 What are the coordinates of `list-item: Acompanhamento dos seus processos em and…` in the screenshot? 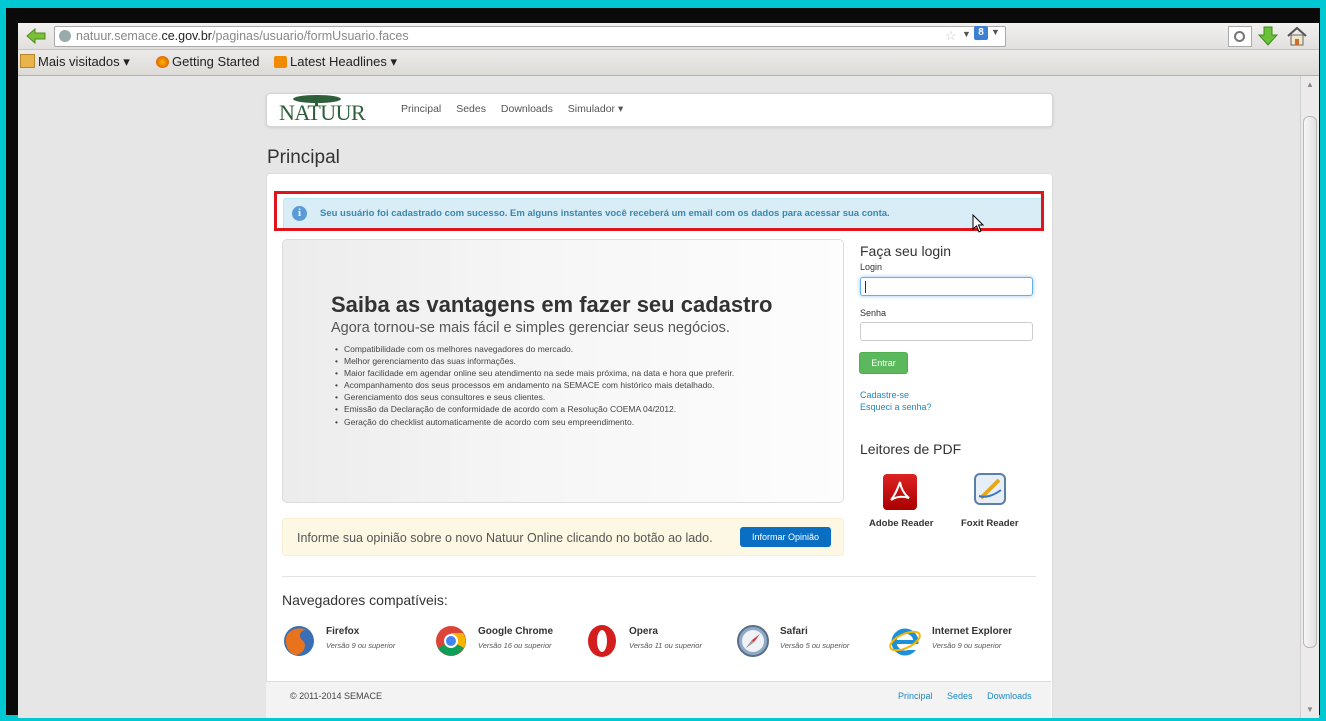 It's located at (534, 385).